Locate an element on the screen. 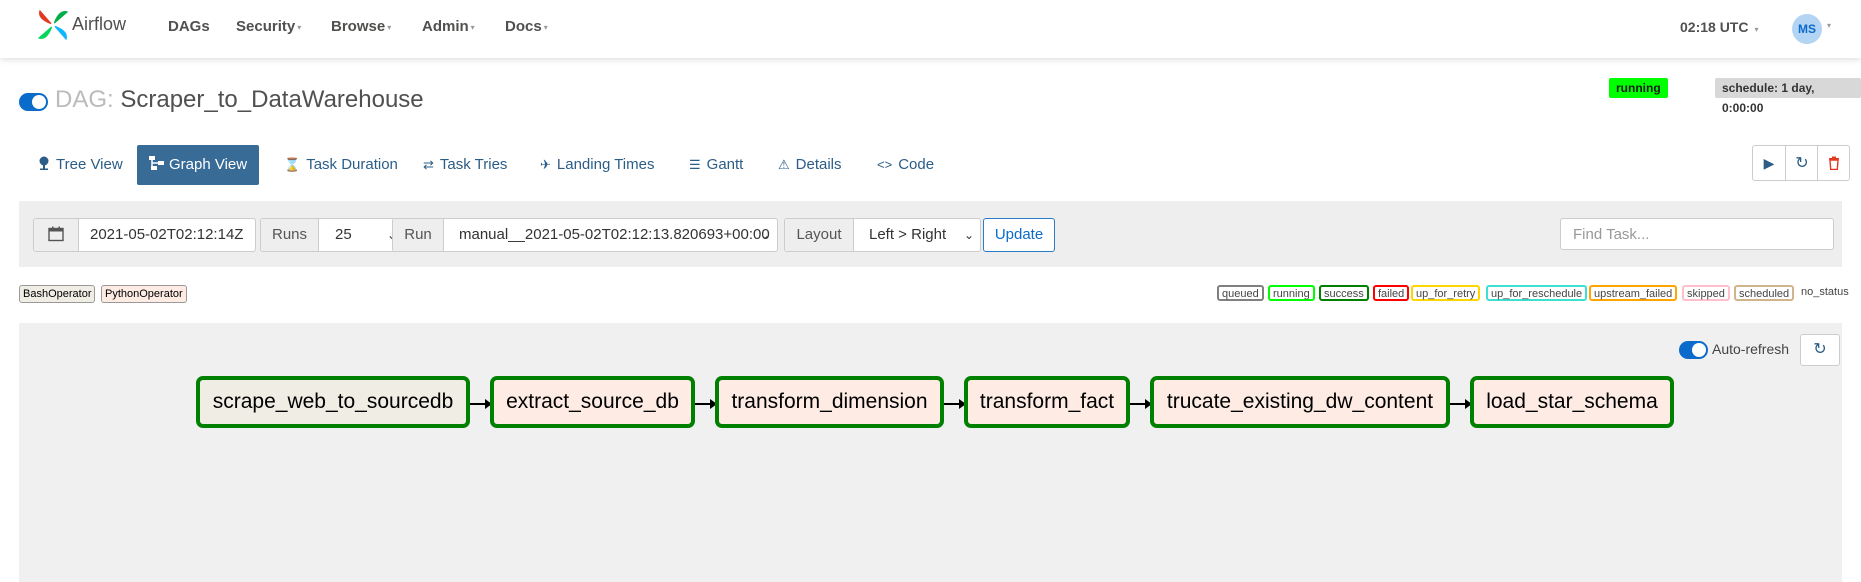 The image size is (1861, 582). legend-state-scheduled: scheduled is located at coordinates (1764, 293).